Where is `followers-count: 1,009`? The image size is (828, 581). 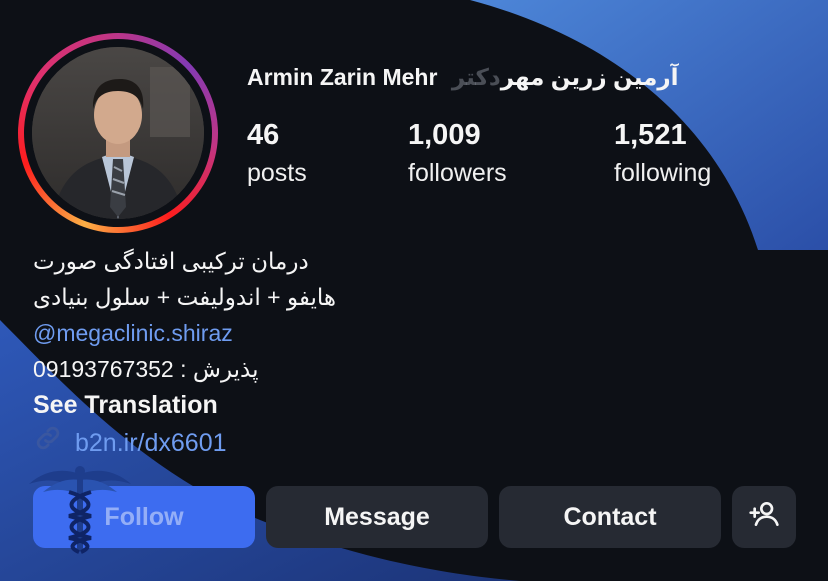
followers-count: 1,009 is located at coordinates (444, 135).